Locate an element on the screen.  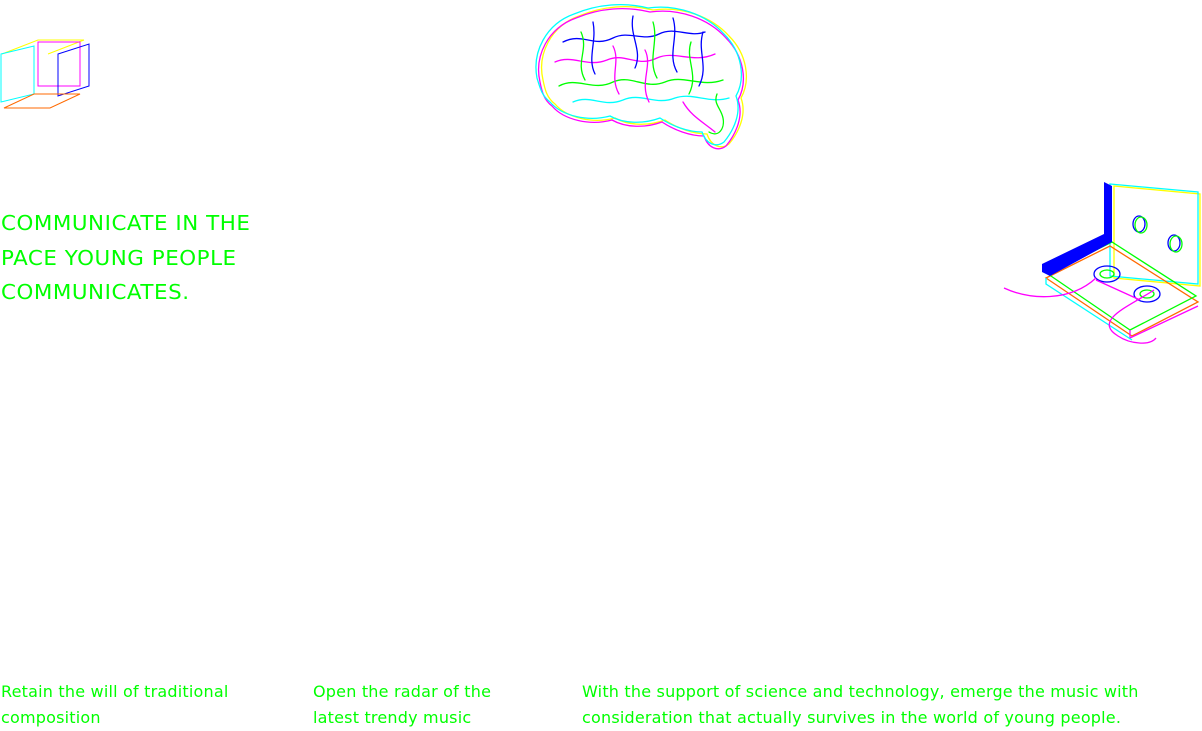
wireframe-cube-icon is located at coordinates (45, 74).